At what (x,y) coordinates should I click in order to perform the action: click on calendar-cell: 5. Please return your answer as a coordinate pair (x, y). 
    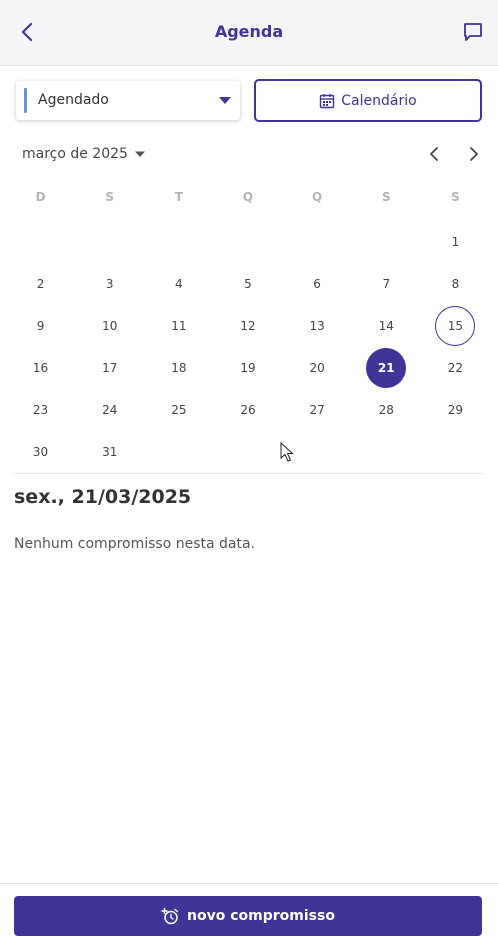
    Looking at the image, I should click on (247, 284).